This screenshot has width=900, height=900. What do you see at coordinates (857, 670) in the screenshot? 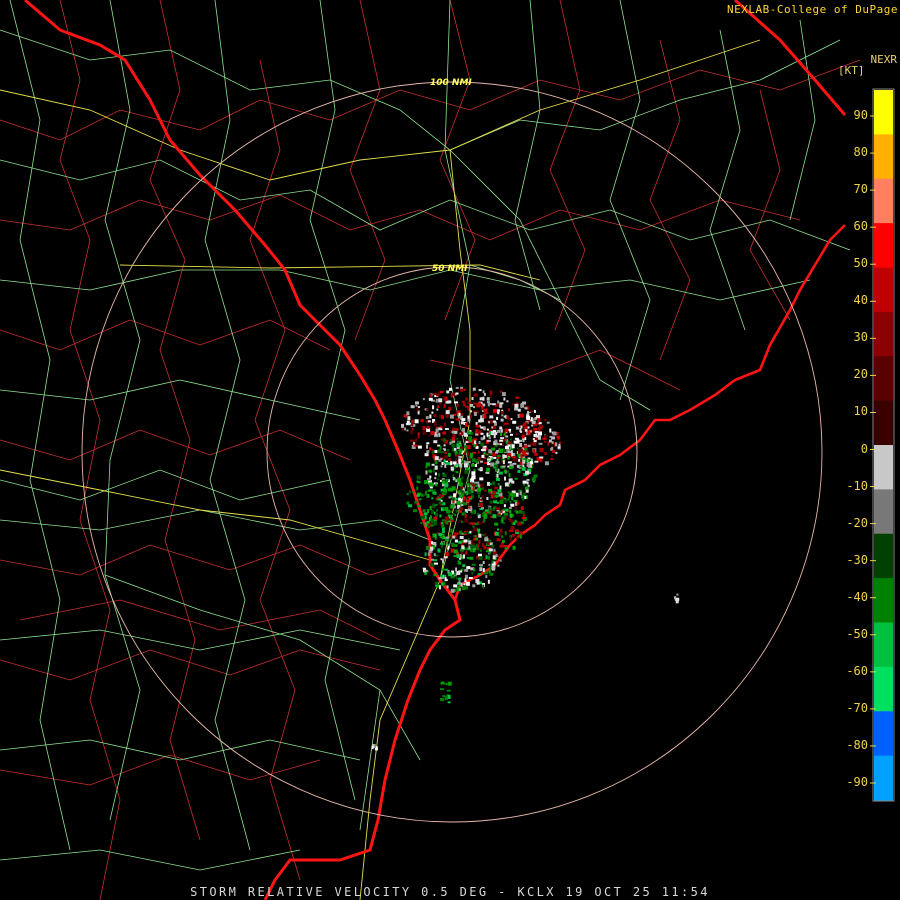
I see `color-scale-label: -60` at bounding box center [857, 670].